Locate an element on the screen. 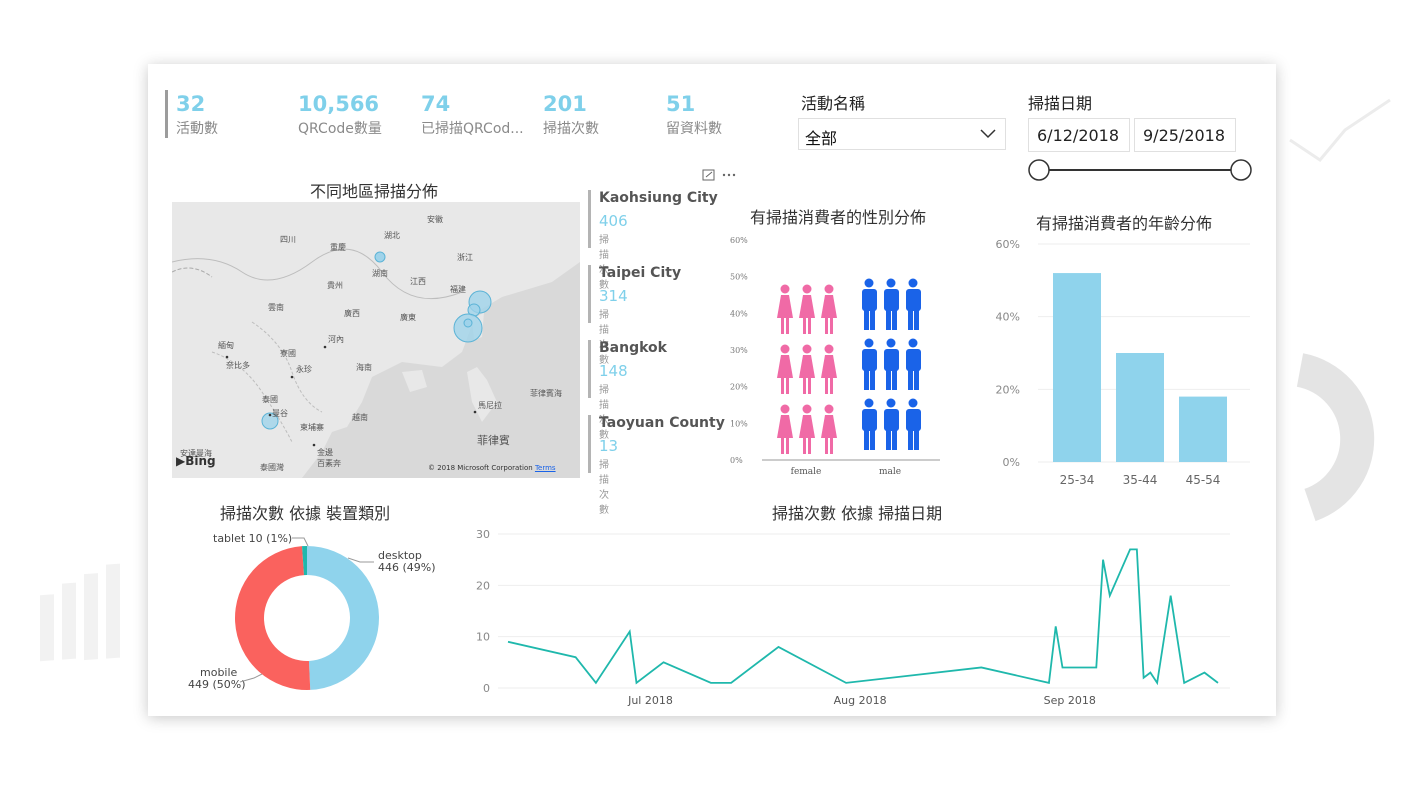 This screenshot has width=1420, height=788. city-name: Taipei City is located at coordinates (640, 273).